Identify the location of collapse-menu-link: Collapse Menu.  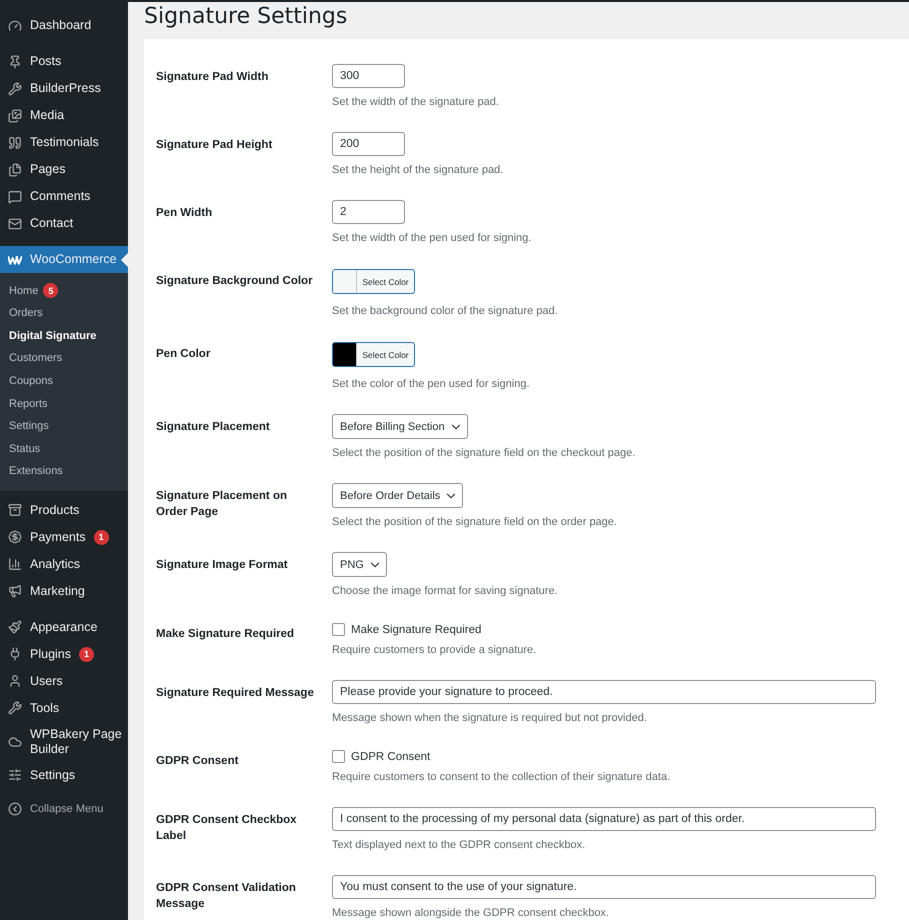
(64, 809).